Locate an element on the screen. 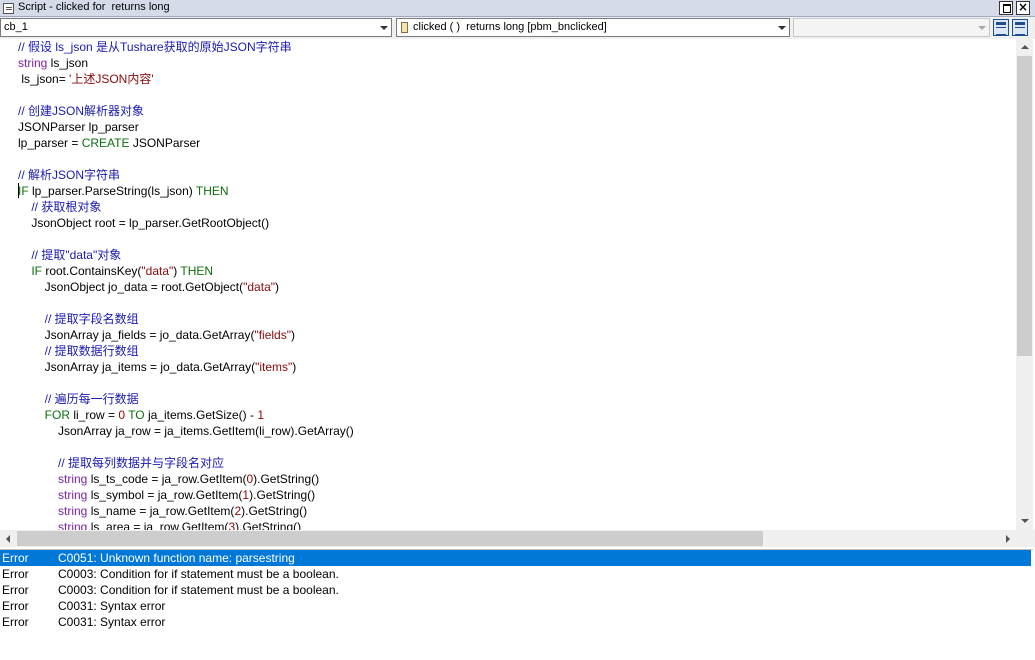  code-token: lp_parser = is located at coordinates (50, 143).